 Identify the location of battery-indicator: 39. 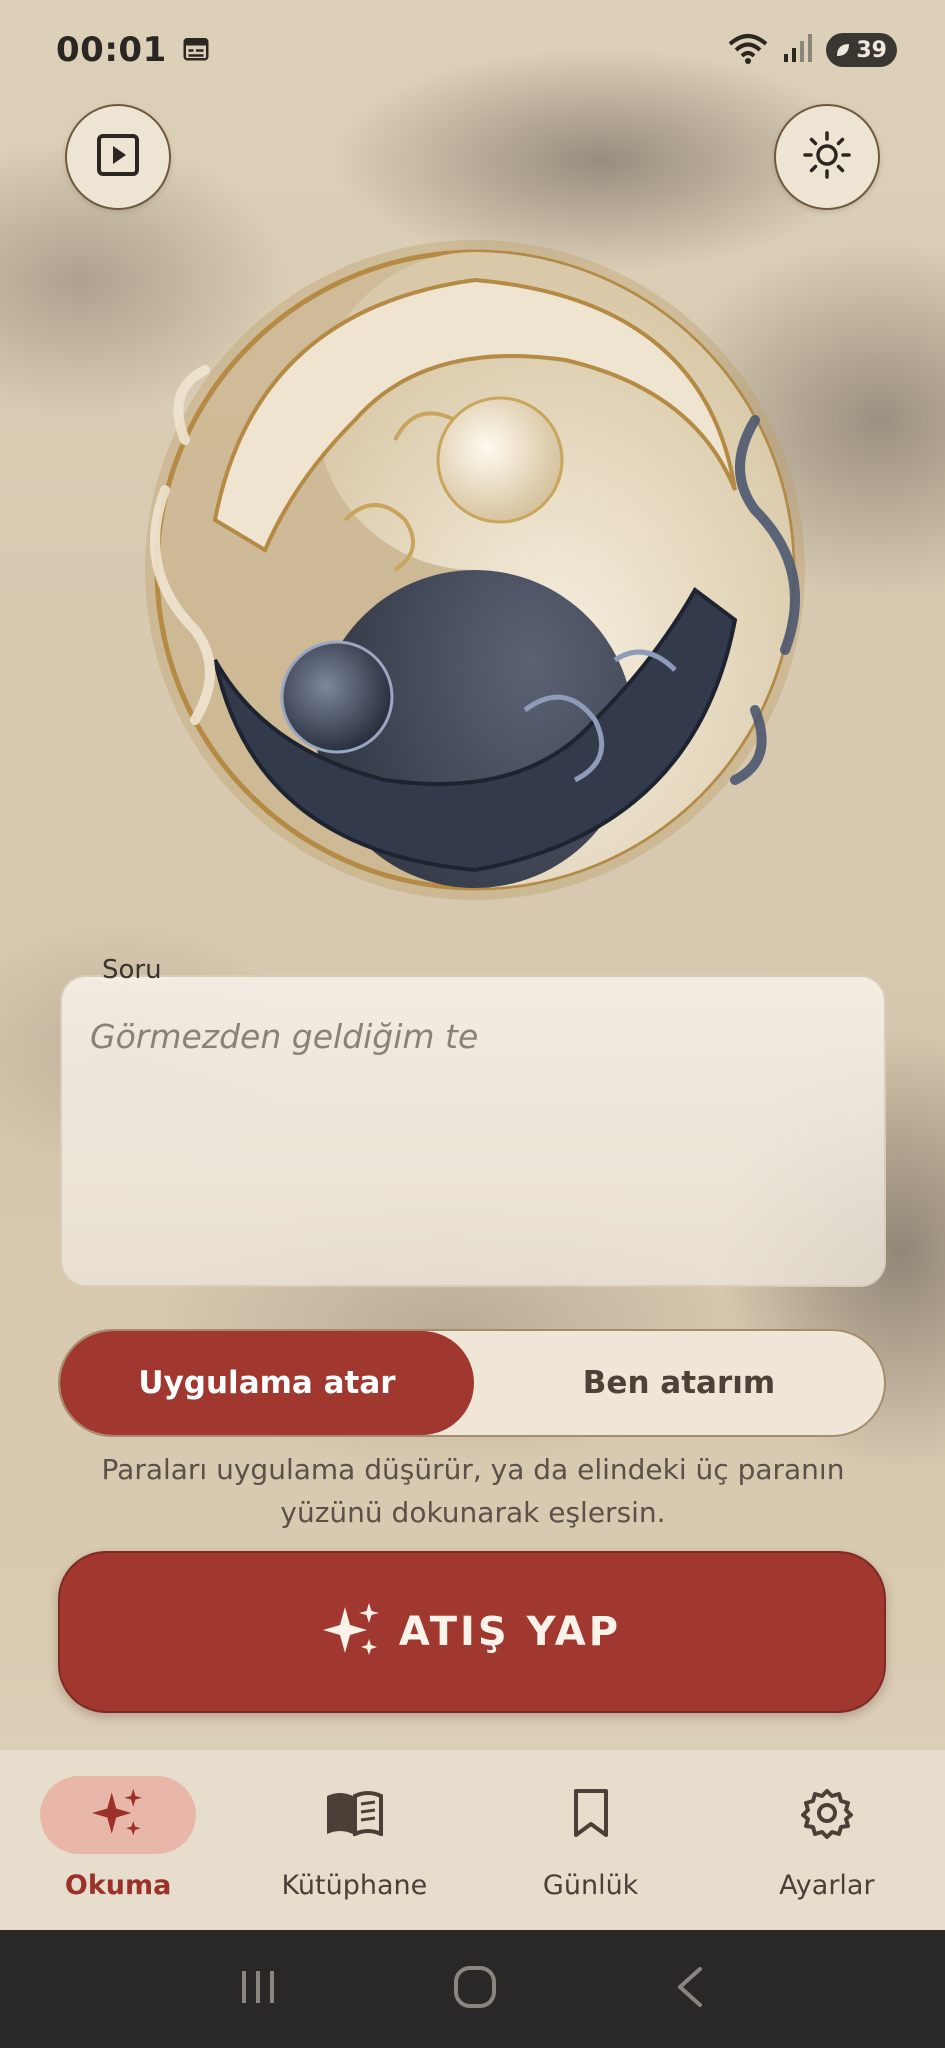
(861, 50).